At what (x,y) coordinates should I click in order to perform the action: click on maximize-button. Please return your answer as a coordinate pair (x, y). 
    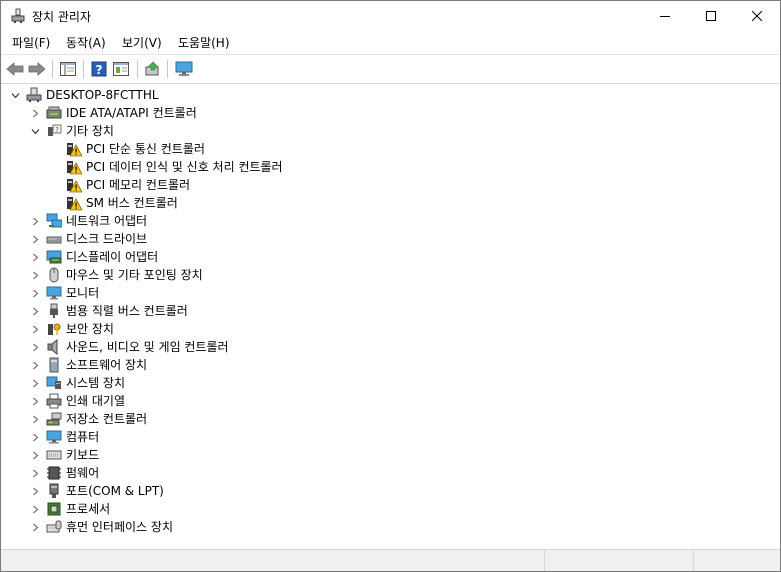
    Looking at the image, I should click on (711, 16).